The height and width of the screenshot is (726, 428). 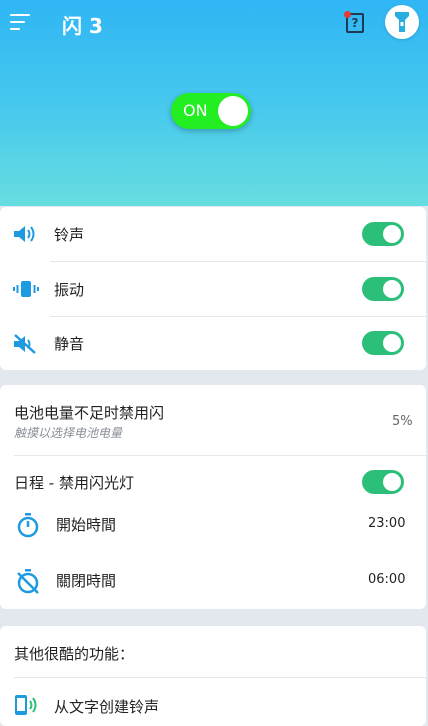 I want to click on speaker-icon, so click(x=24, y=234).